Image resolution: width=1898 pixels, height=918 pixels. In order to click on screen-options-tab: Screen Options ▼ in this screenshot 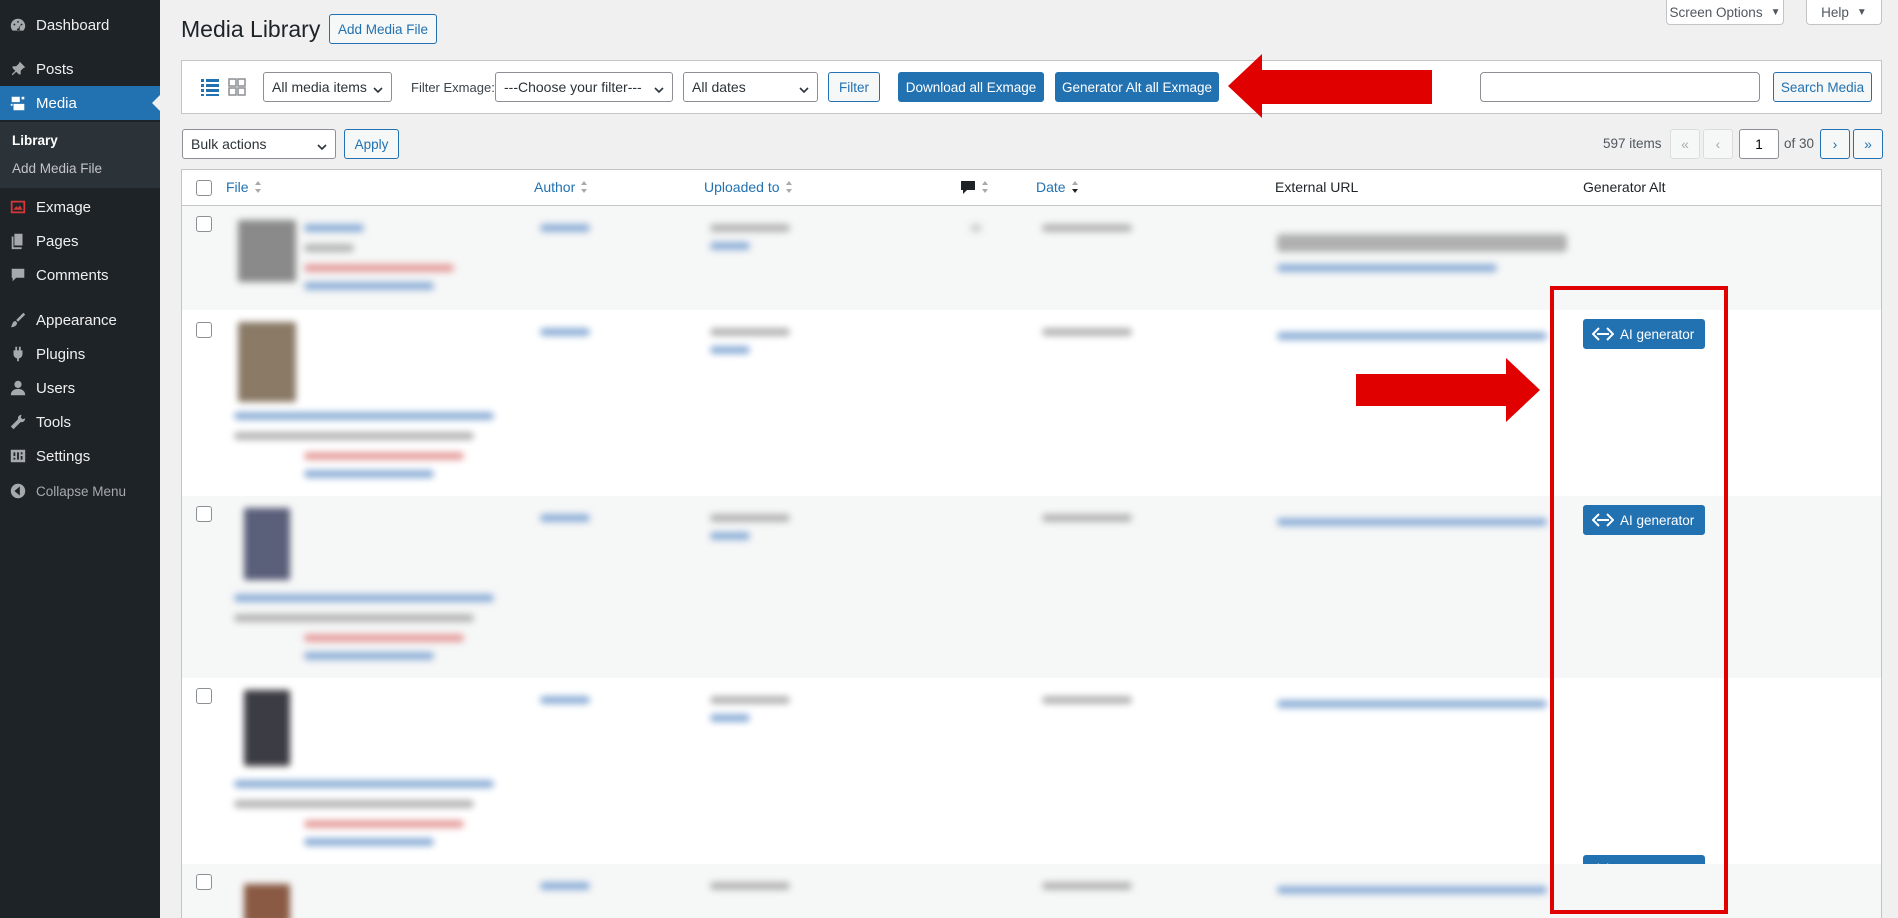, I will do `click(1725, 12)`.